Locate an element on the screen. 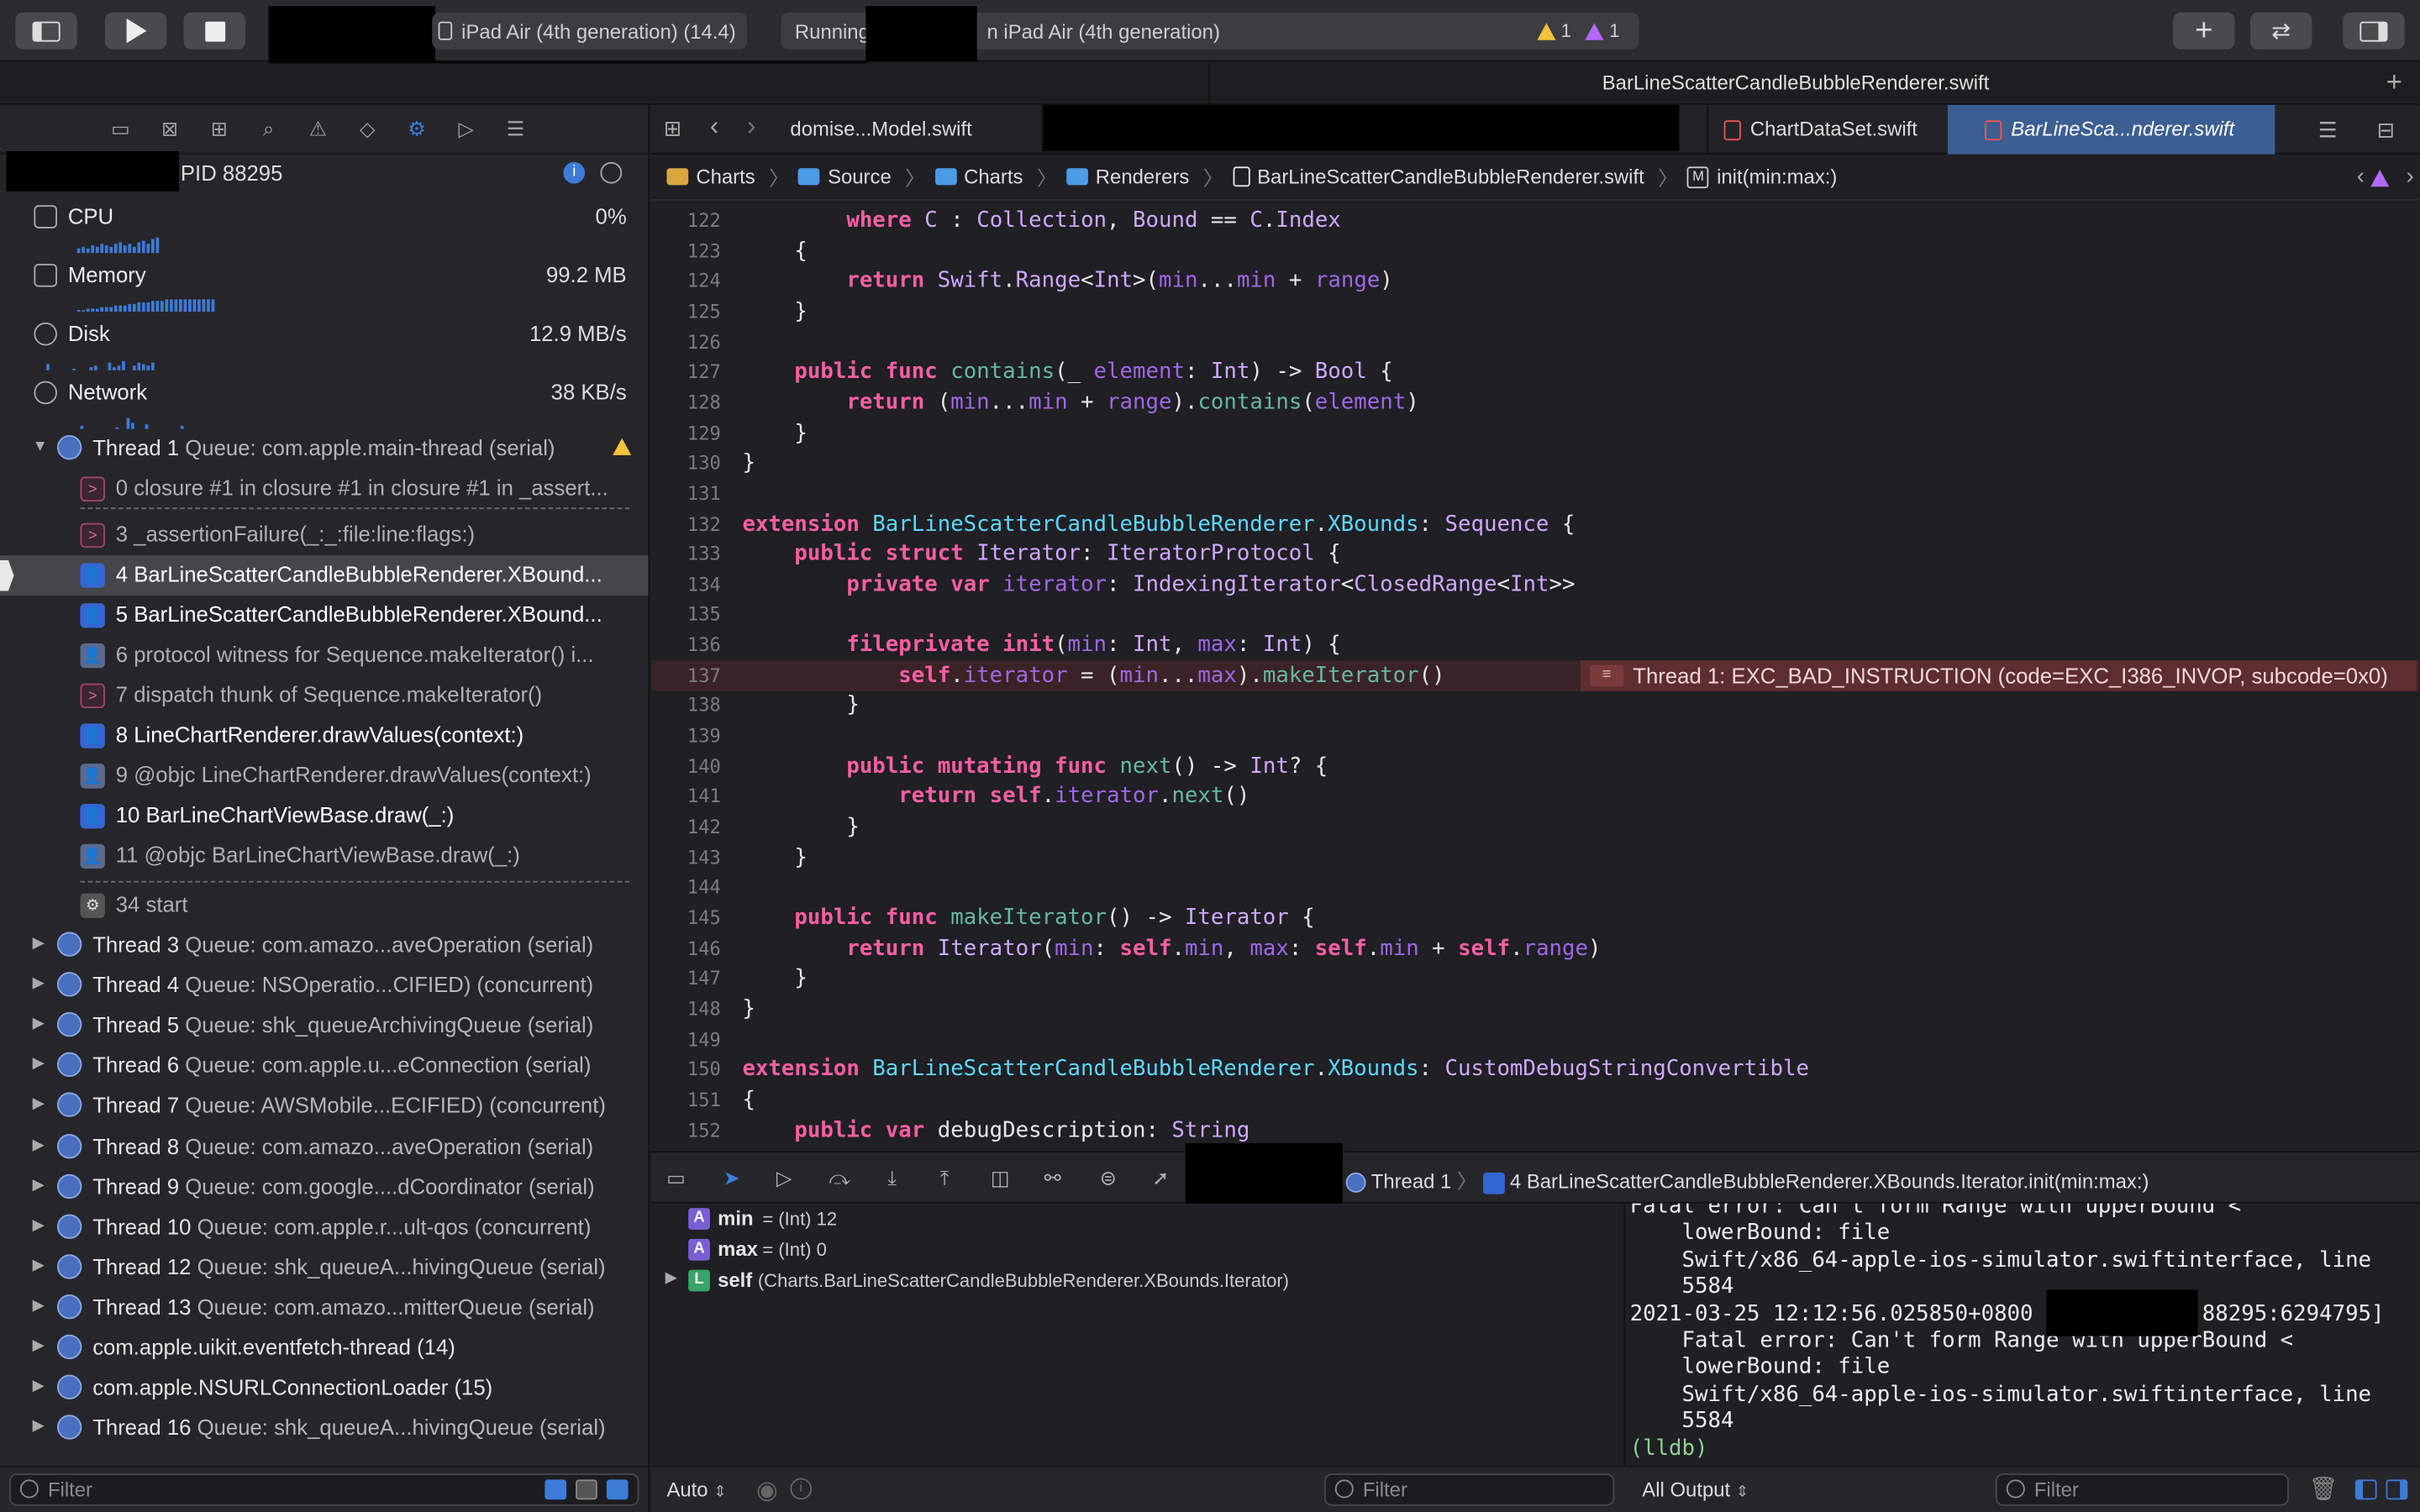 This screenshot has height=1512, width=2420. breadcrumb-item: Charts 〉 is located at coordinates (995, 177).